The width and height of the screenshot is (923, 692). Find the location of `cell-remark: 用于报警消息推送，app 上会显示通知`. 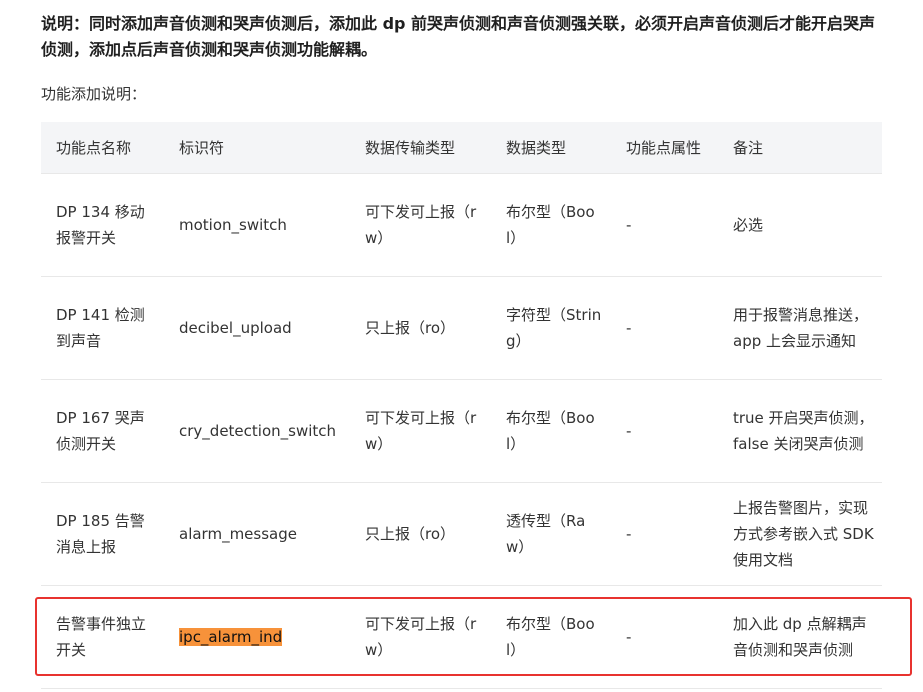

cell-remark: 用于报警消息推送，app 上会显示通知 is located at coordinates (800, 328).